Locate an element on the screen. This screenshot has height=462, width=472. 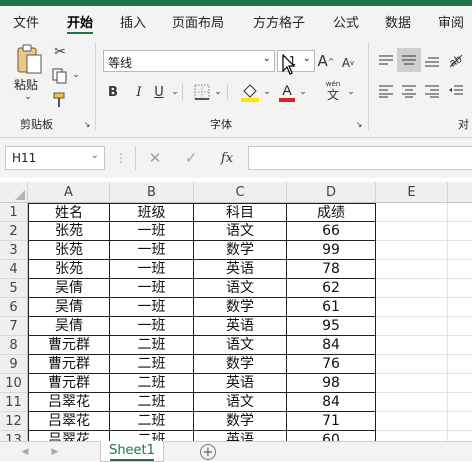
fill-color-dropdown-icon: ⌄ is located at coordinates (267, 92).